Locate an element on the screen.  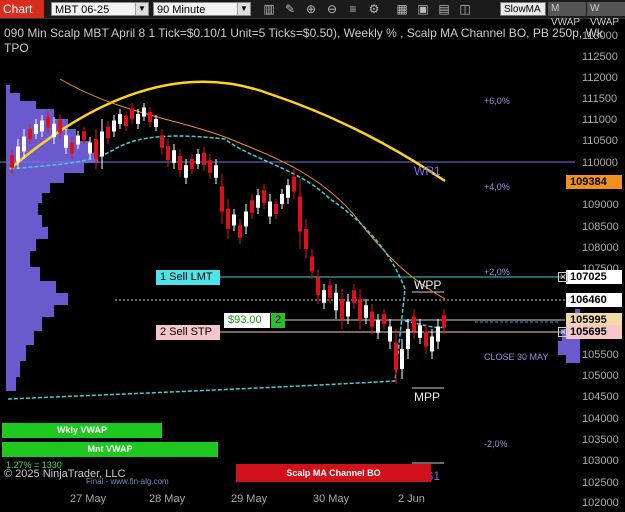
price-tick: 108000 is located at coordinates (600, 248).